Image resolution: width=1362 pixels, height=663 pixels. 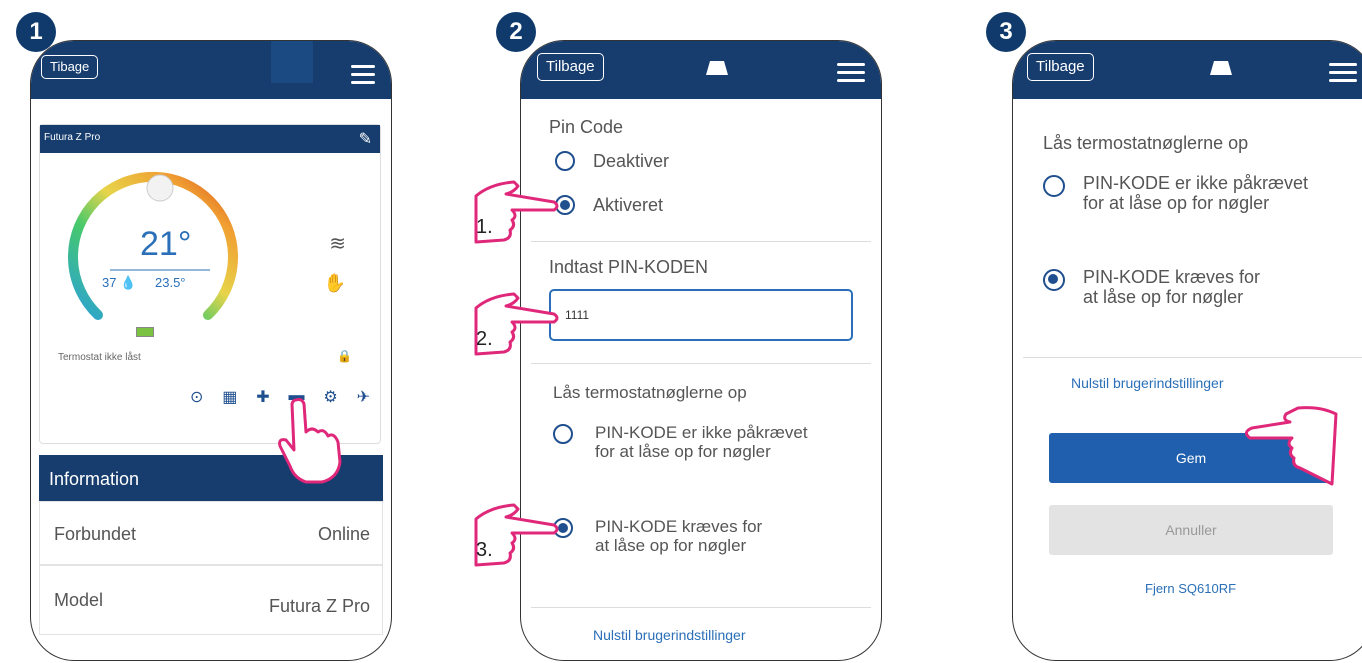 I want to click on step-badge: 2, so click(x=516, y=32).